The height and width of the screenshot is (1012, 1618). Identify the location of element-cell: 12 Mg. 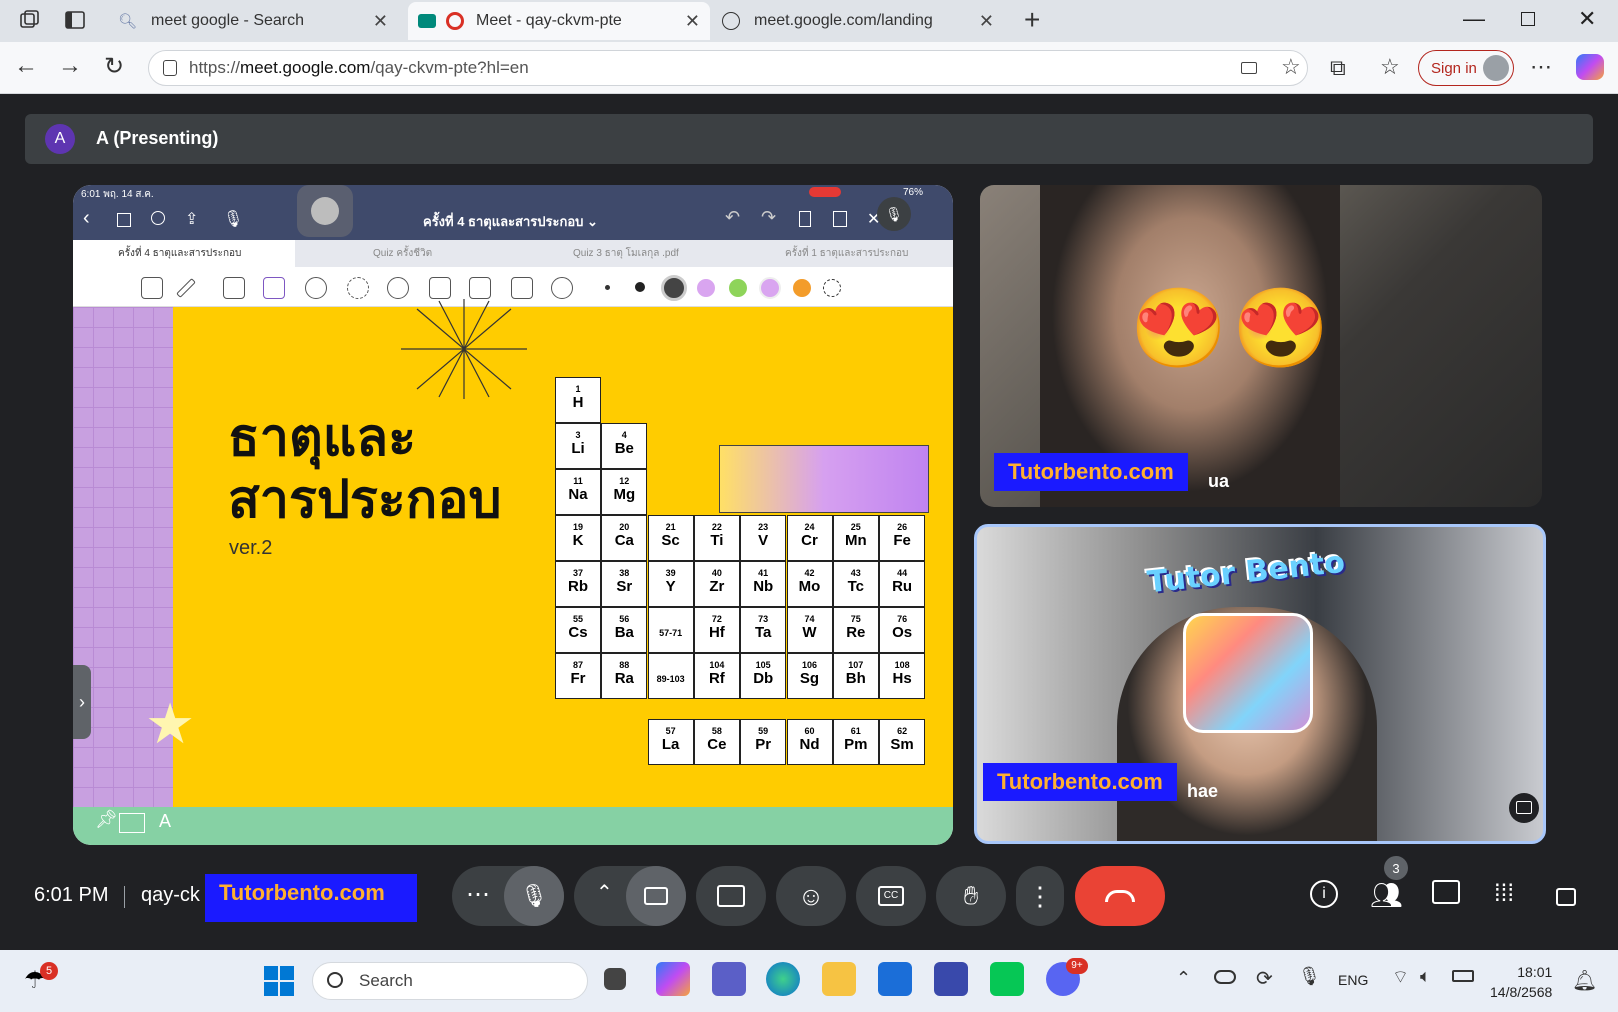
(624, 492).